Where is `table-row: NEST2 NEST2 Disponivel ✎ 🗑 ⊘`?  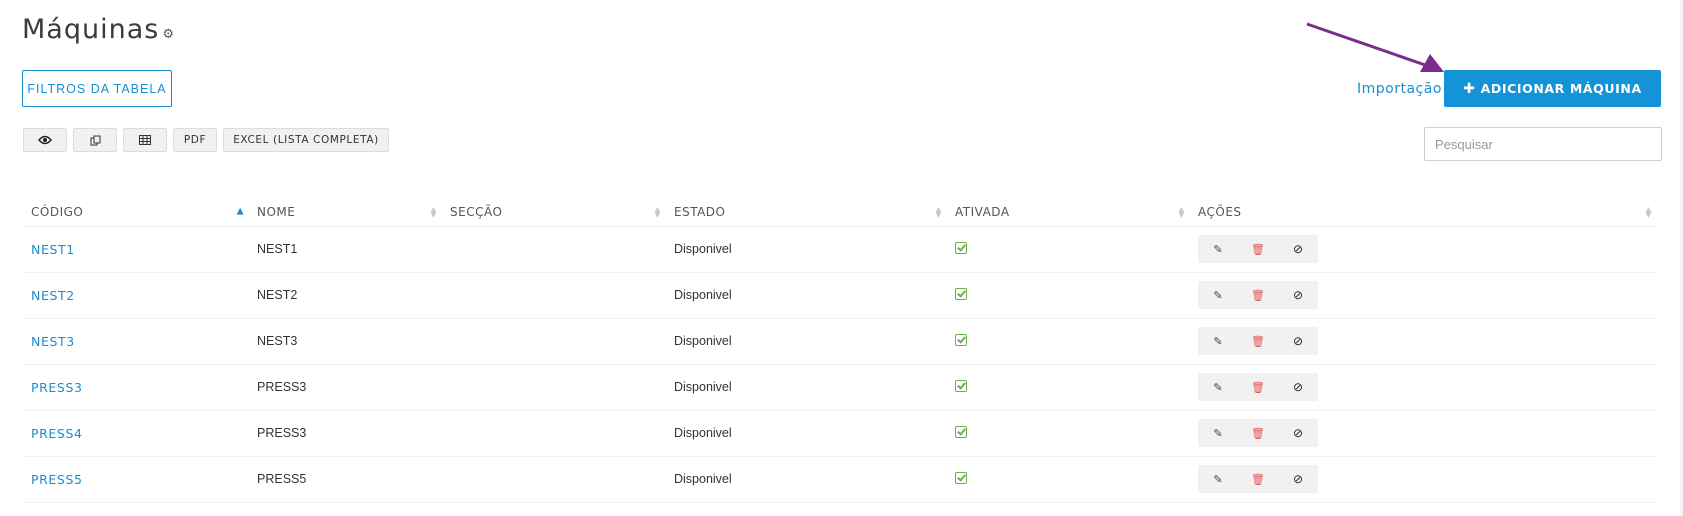 table-row: NEST2 NEST2 Disponivel ✎ 🗑 ⊘ is located at coordinates (841, 295).